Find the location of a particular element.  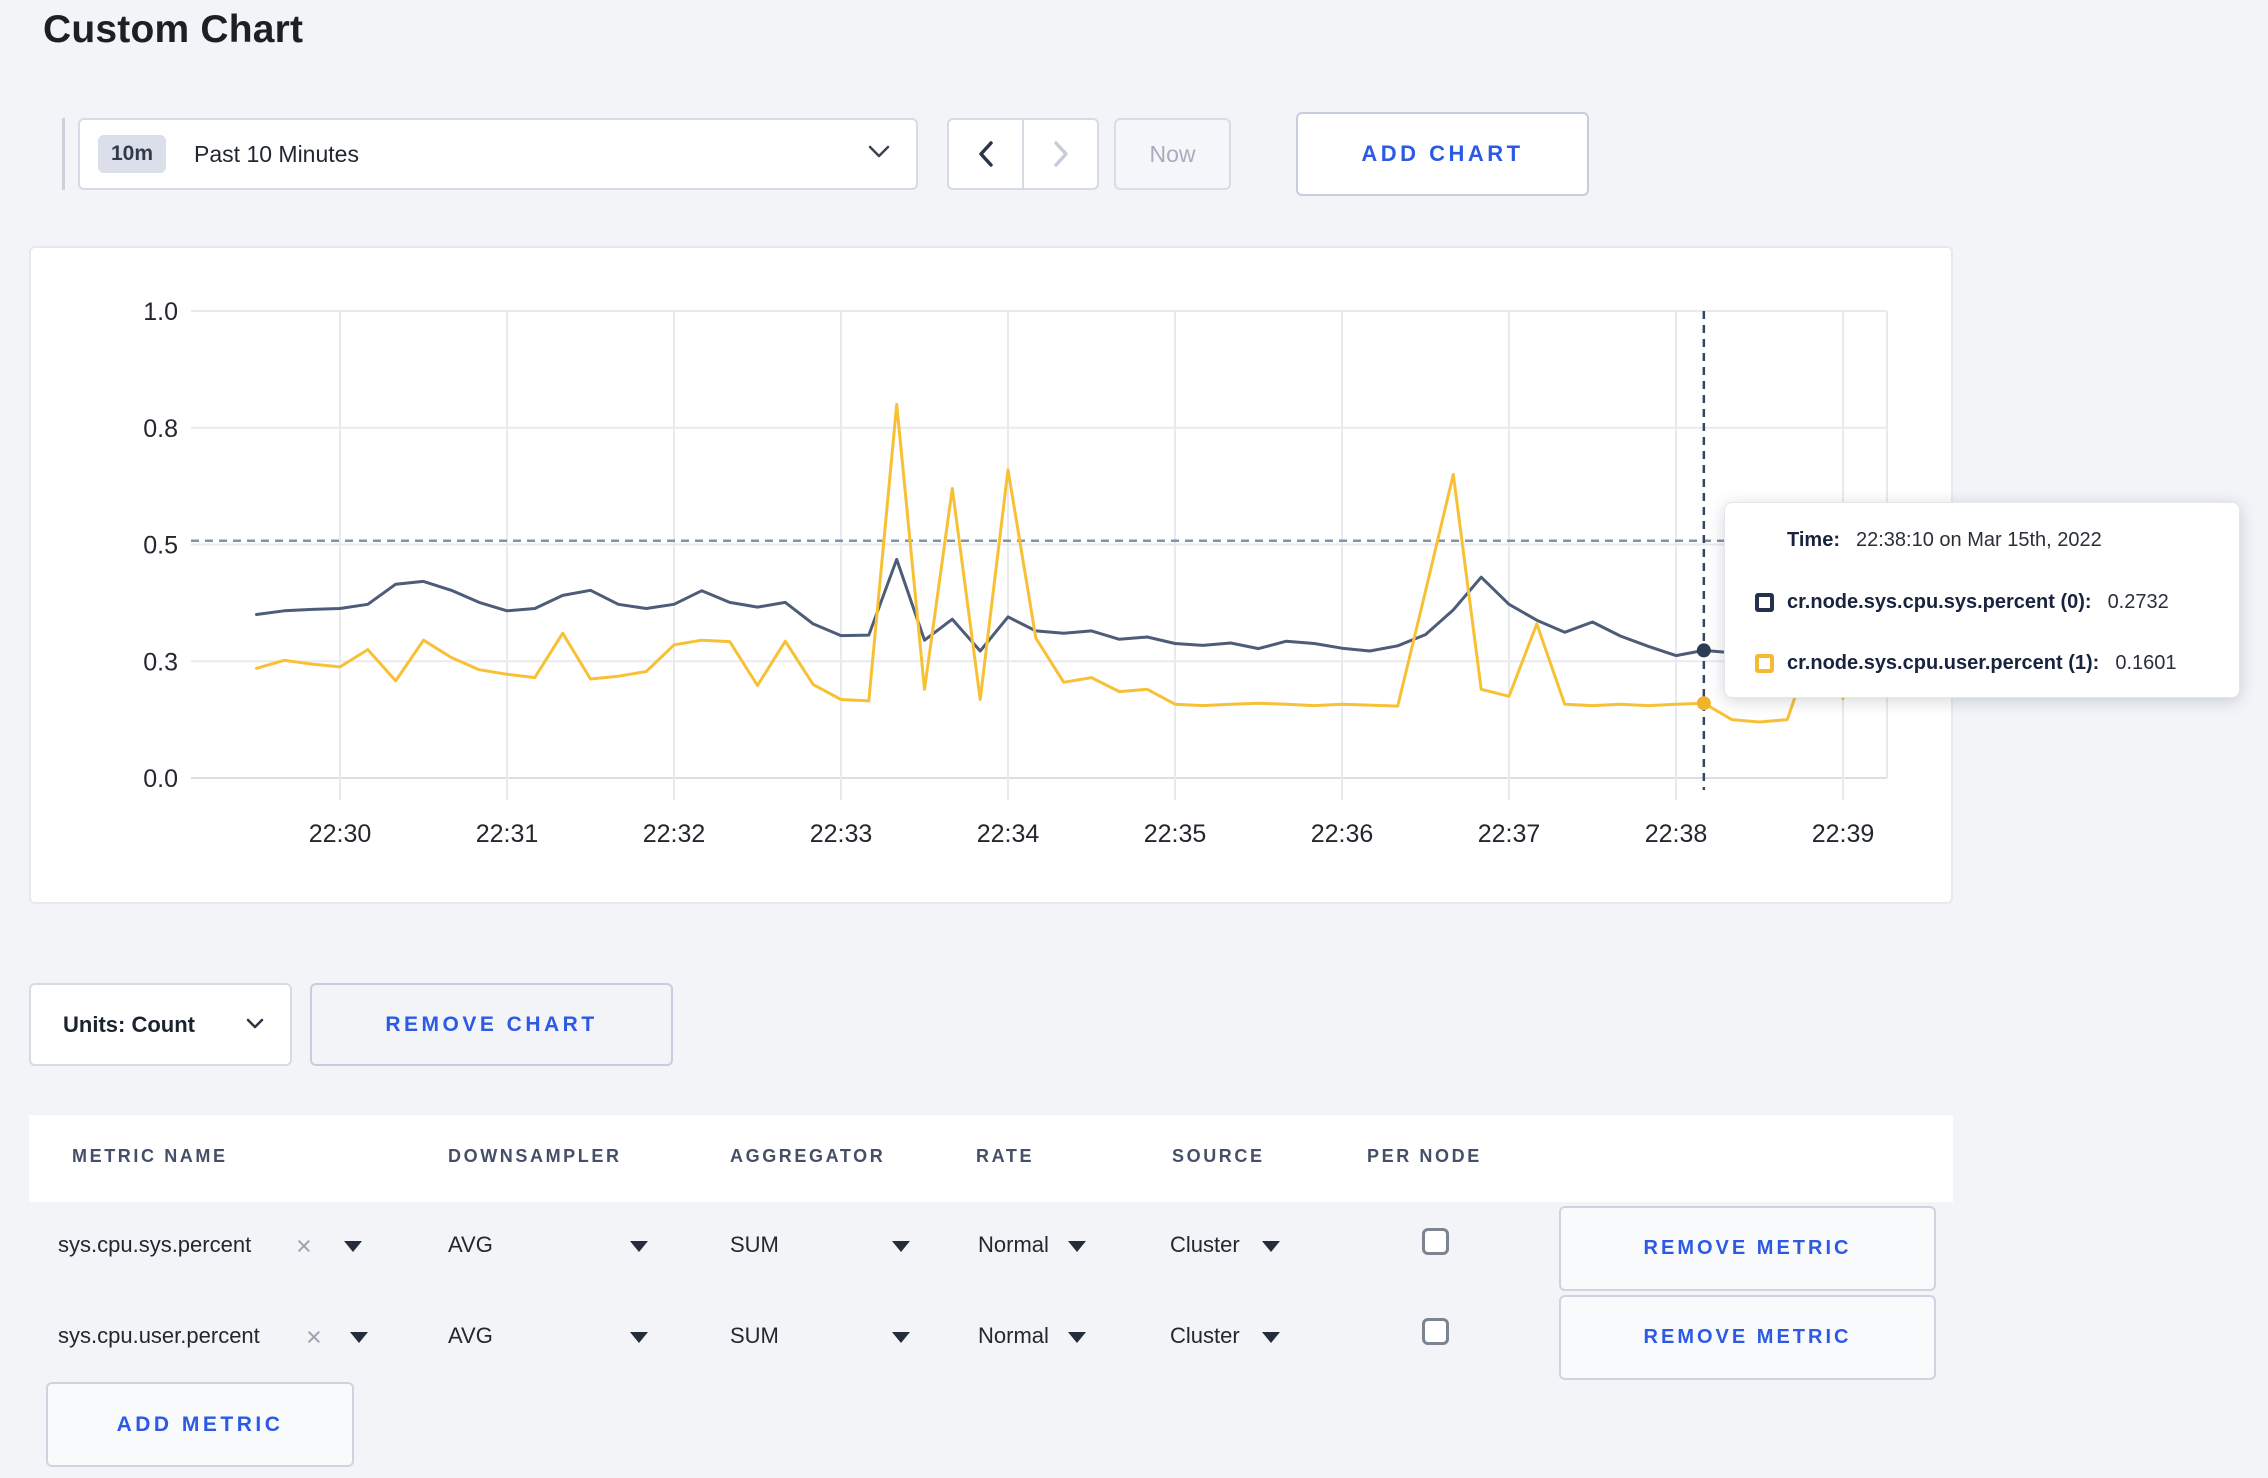

now-button: Now is located at coordinates (1172, 154).